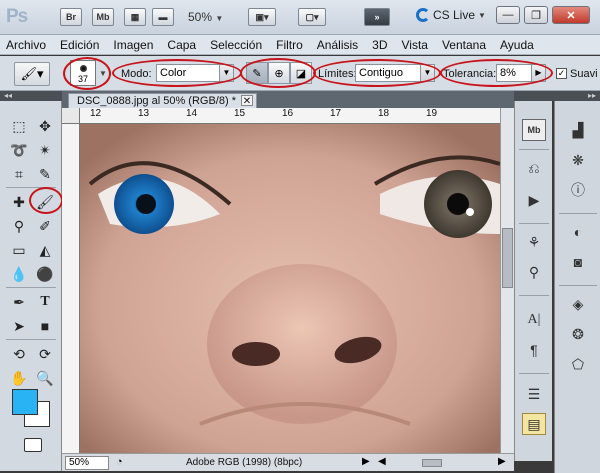 The width and height of the screenshot is (600, 473). What do you see at coordinates (337, 45) in the screenshot?
I see `menu-analisis: Análisis` at bounding box center [337, 45].